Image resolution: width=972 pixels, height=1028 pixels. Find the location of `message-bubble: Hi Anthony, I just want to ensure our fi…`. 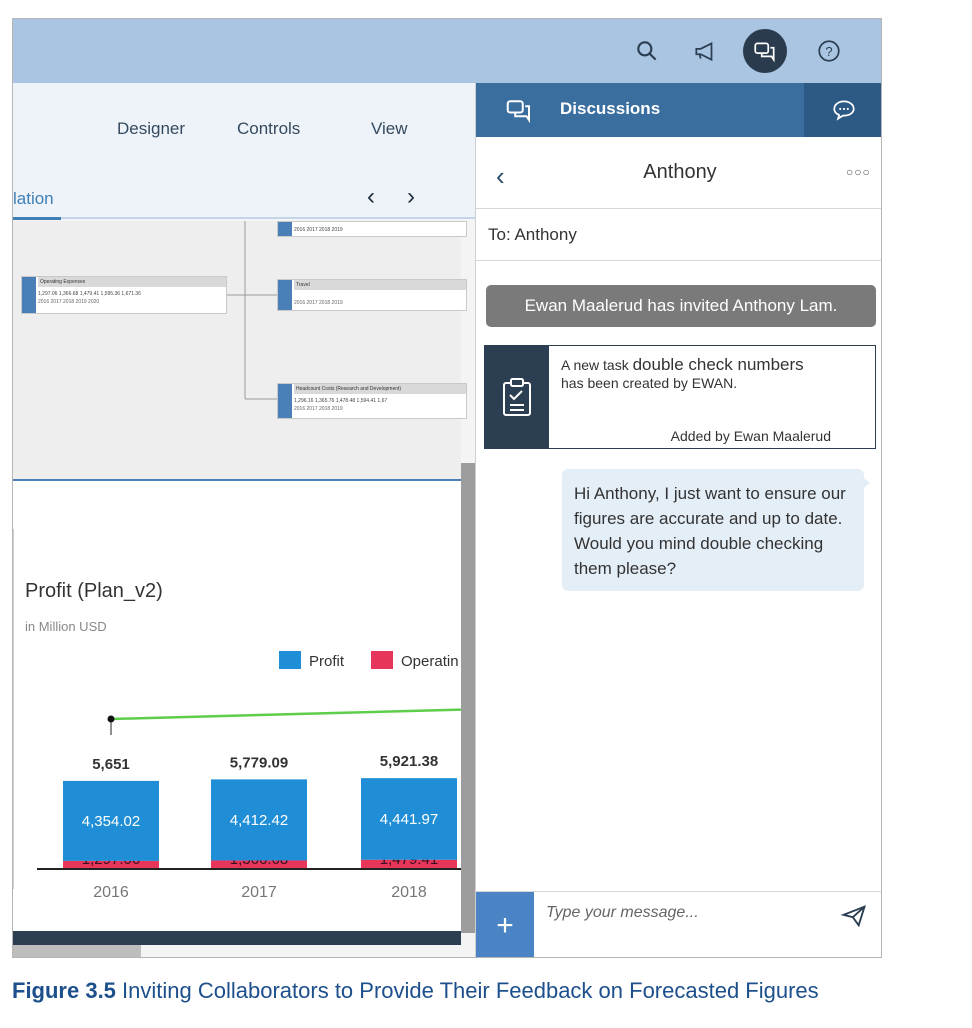

message-bubble: Hi Anthony, I just want to ensure our fi… is located at coordinates (713, 530).